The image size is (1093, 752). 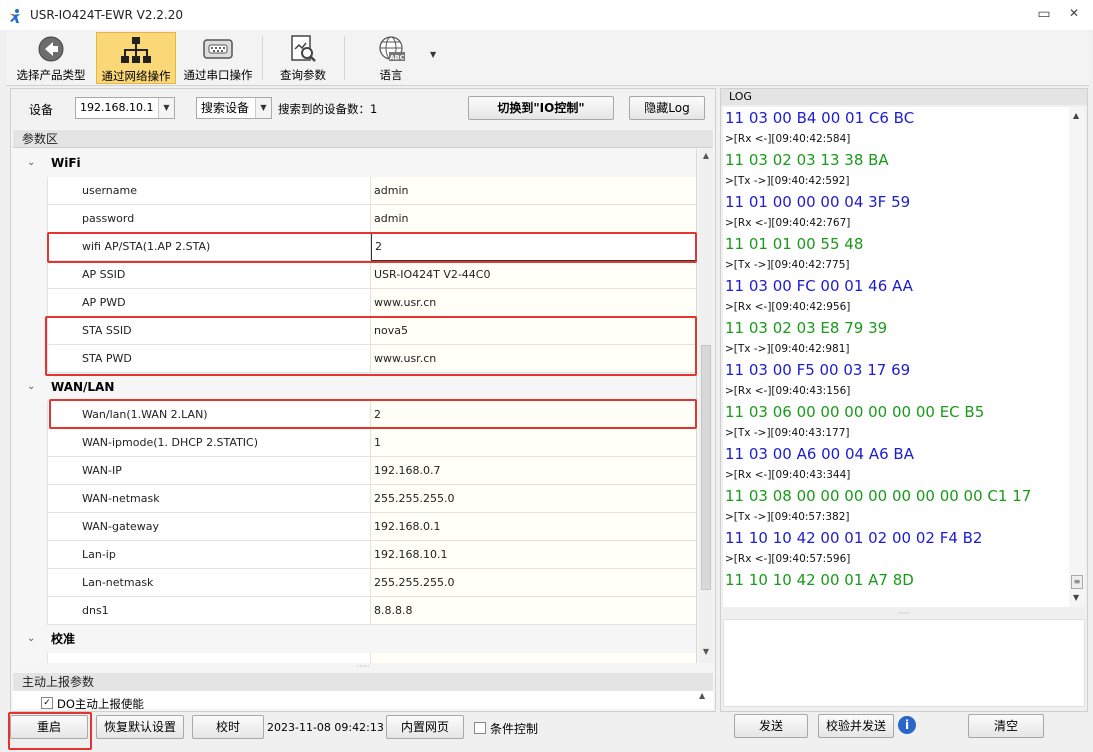 What do you see at coordinates (533, 443) in the screenshot?
I see `param-value: 1` at bounding box center [533, 443].